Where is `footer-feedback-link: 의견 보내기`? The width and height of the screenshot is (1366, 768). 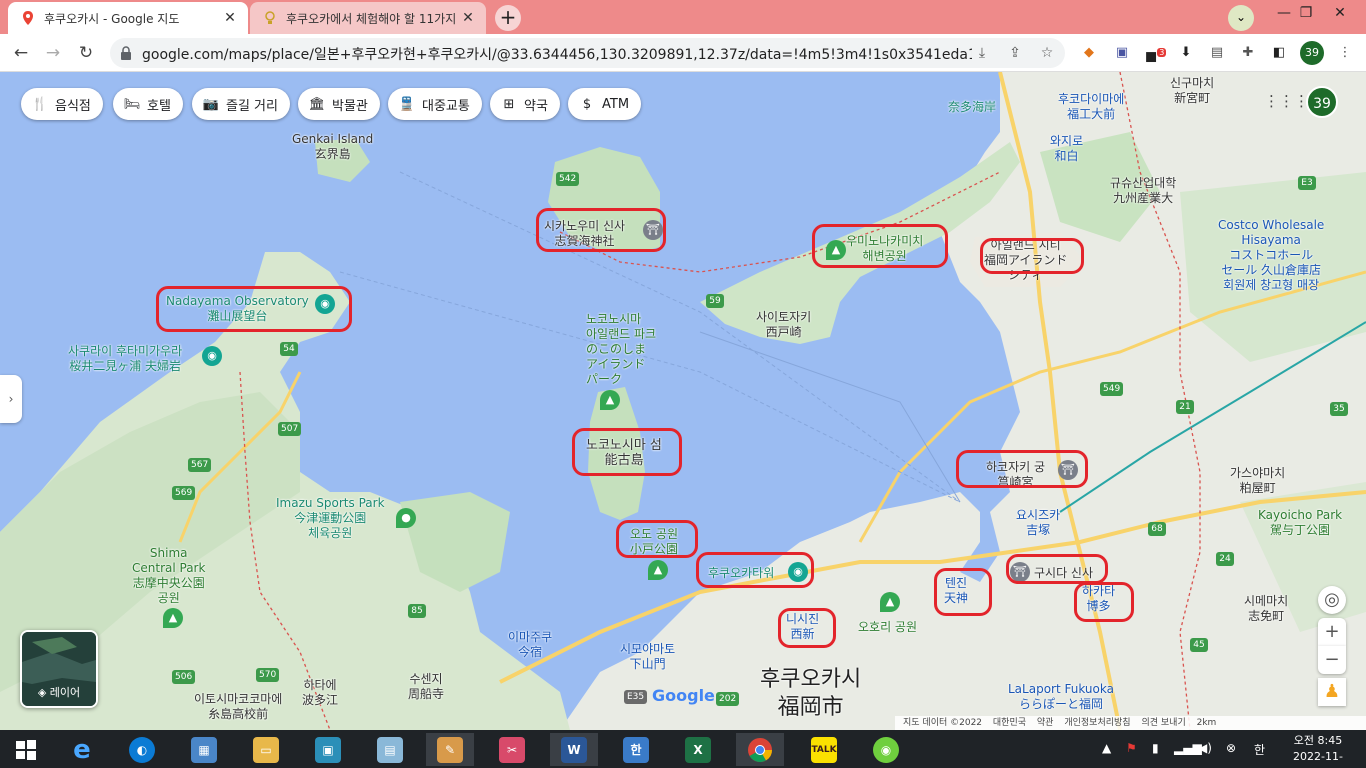 footer-feedback-link: 의견 보내기 is located at coordinates (1163, 723).